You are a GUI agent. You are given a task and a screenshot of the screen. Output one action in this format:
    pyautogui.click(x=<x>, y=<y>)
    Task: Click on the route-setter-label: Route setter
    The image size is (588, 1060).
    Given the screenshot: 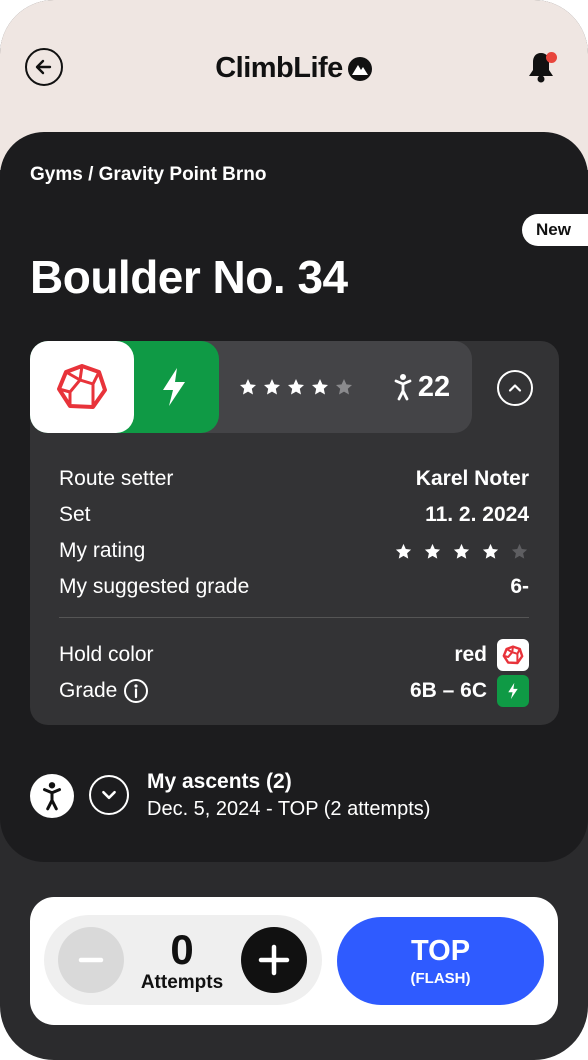 What is the action you would take?
    pyautogui.click(x=116, y=478)
    